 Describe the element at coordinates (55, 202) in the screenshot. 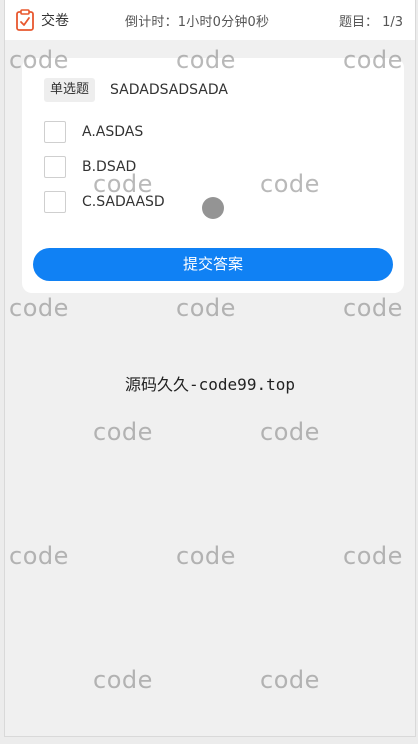

I see `option-c-checkbox` at that location.